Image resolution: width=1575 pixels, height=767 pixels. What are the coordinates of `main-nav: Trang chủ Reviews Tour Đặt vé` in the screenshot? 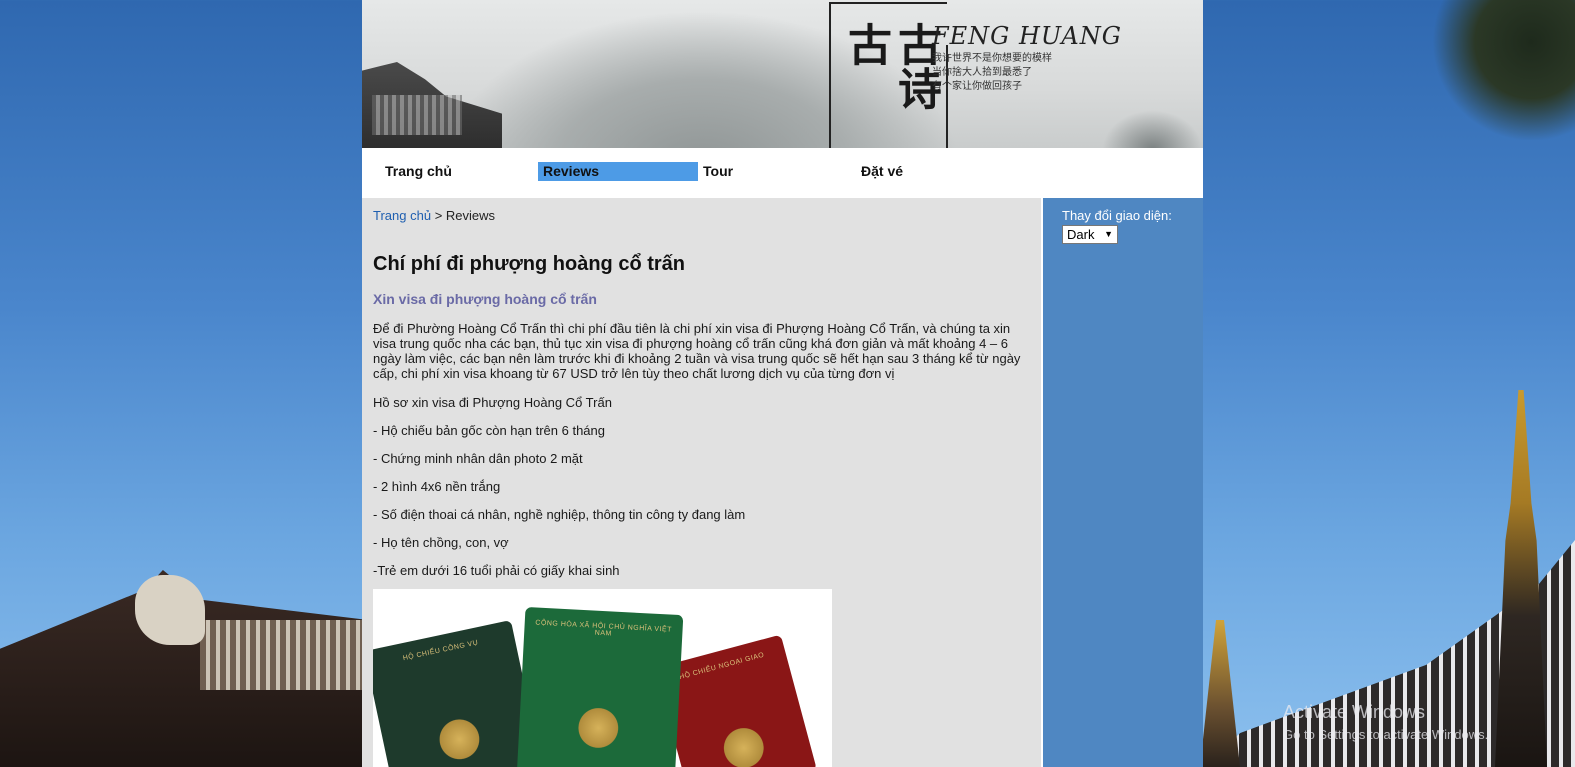 It's located at (782, 173).